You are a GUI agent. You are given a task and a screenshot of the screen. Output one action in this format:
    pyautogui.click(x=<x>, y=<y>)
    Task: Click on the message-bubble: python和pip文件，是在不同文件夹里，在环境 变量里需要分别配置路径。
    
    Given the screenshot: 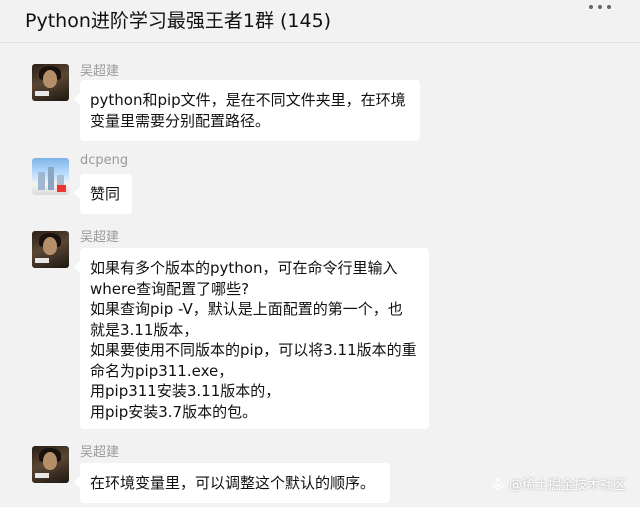 What is the action you would take?
    pyautogui.click(x=247, y=110)
    